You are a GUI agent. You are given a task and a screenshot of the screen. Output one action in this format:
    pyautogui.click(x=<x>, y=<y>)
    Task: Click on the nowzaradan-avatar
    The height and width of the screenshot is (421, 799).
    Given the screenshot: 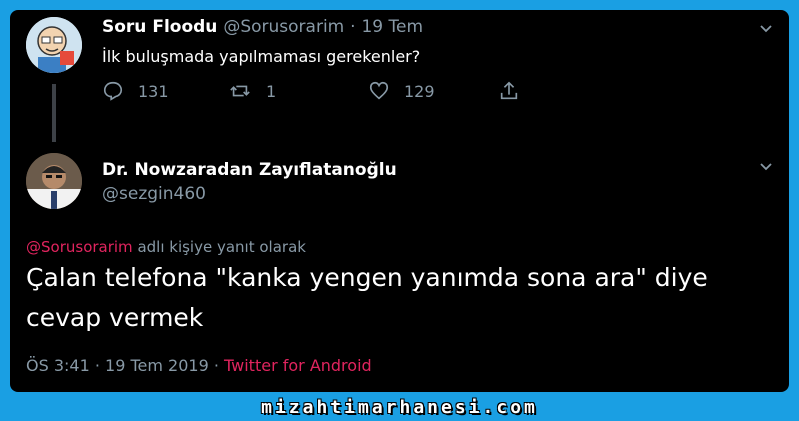 What is the action you would take?
    pyautogui.click(x=54, y=181)
    